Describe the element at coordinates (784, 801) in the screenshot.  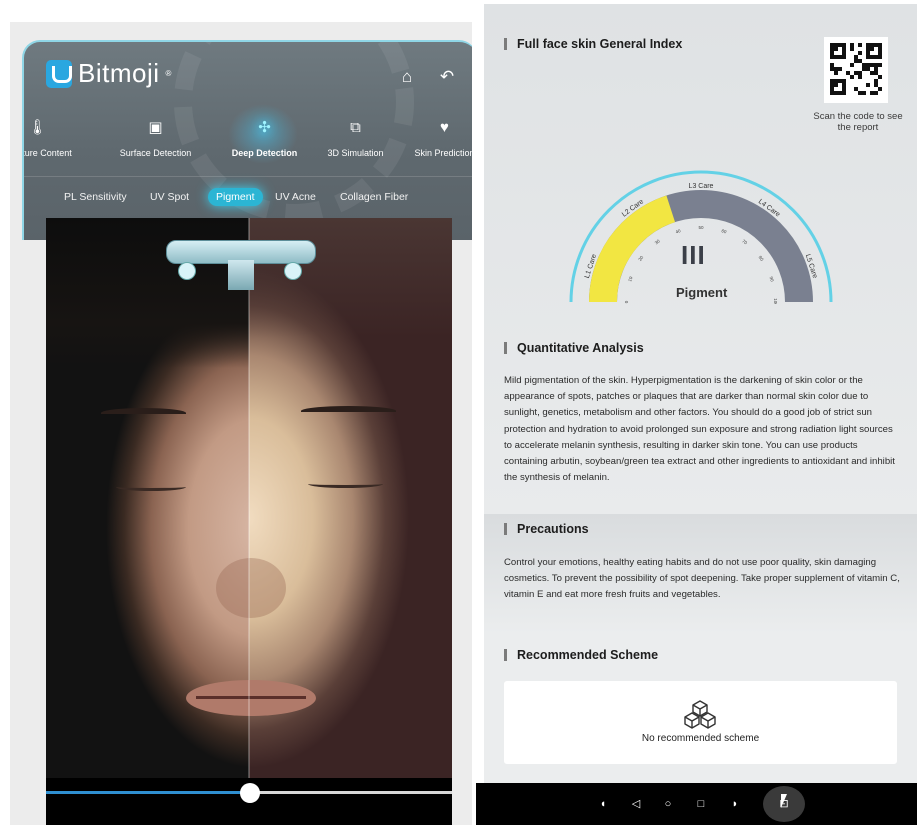
I see `mouse-cursor` at that location.